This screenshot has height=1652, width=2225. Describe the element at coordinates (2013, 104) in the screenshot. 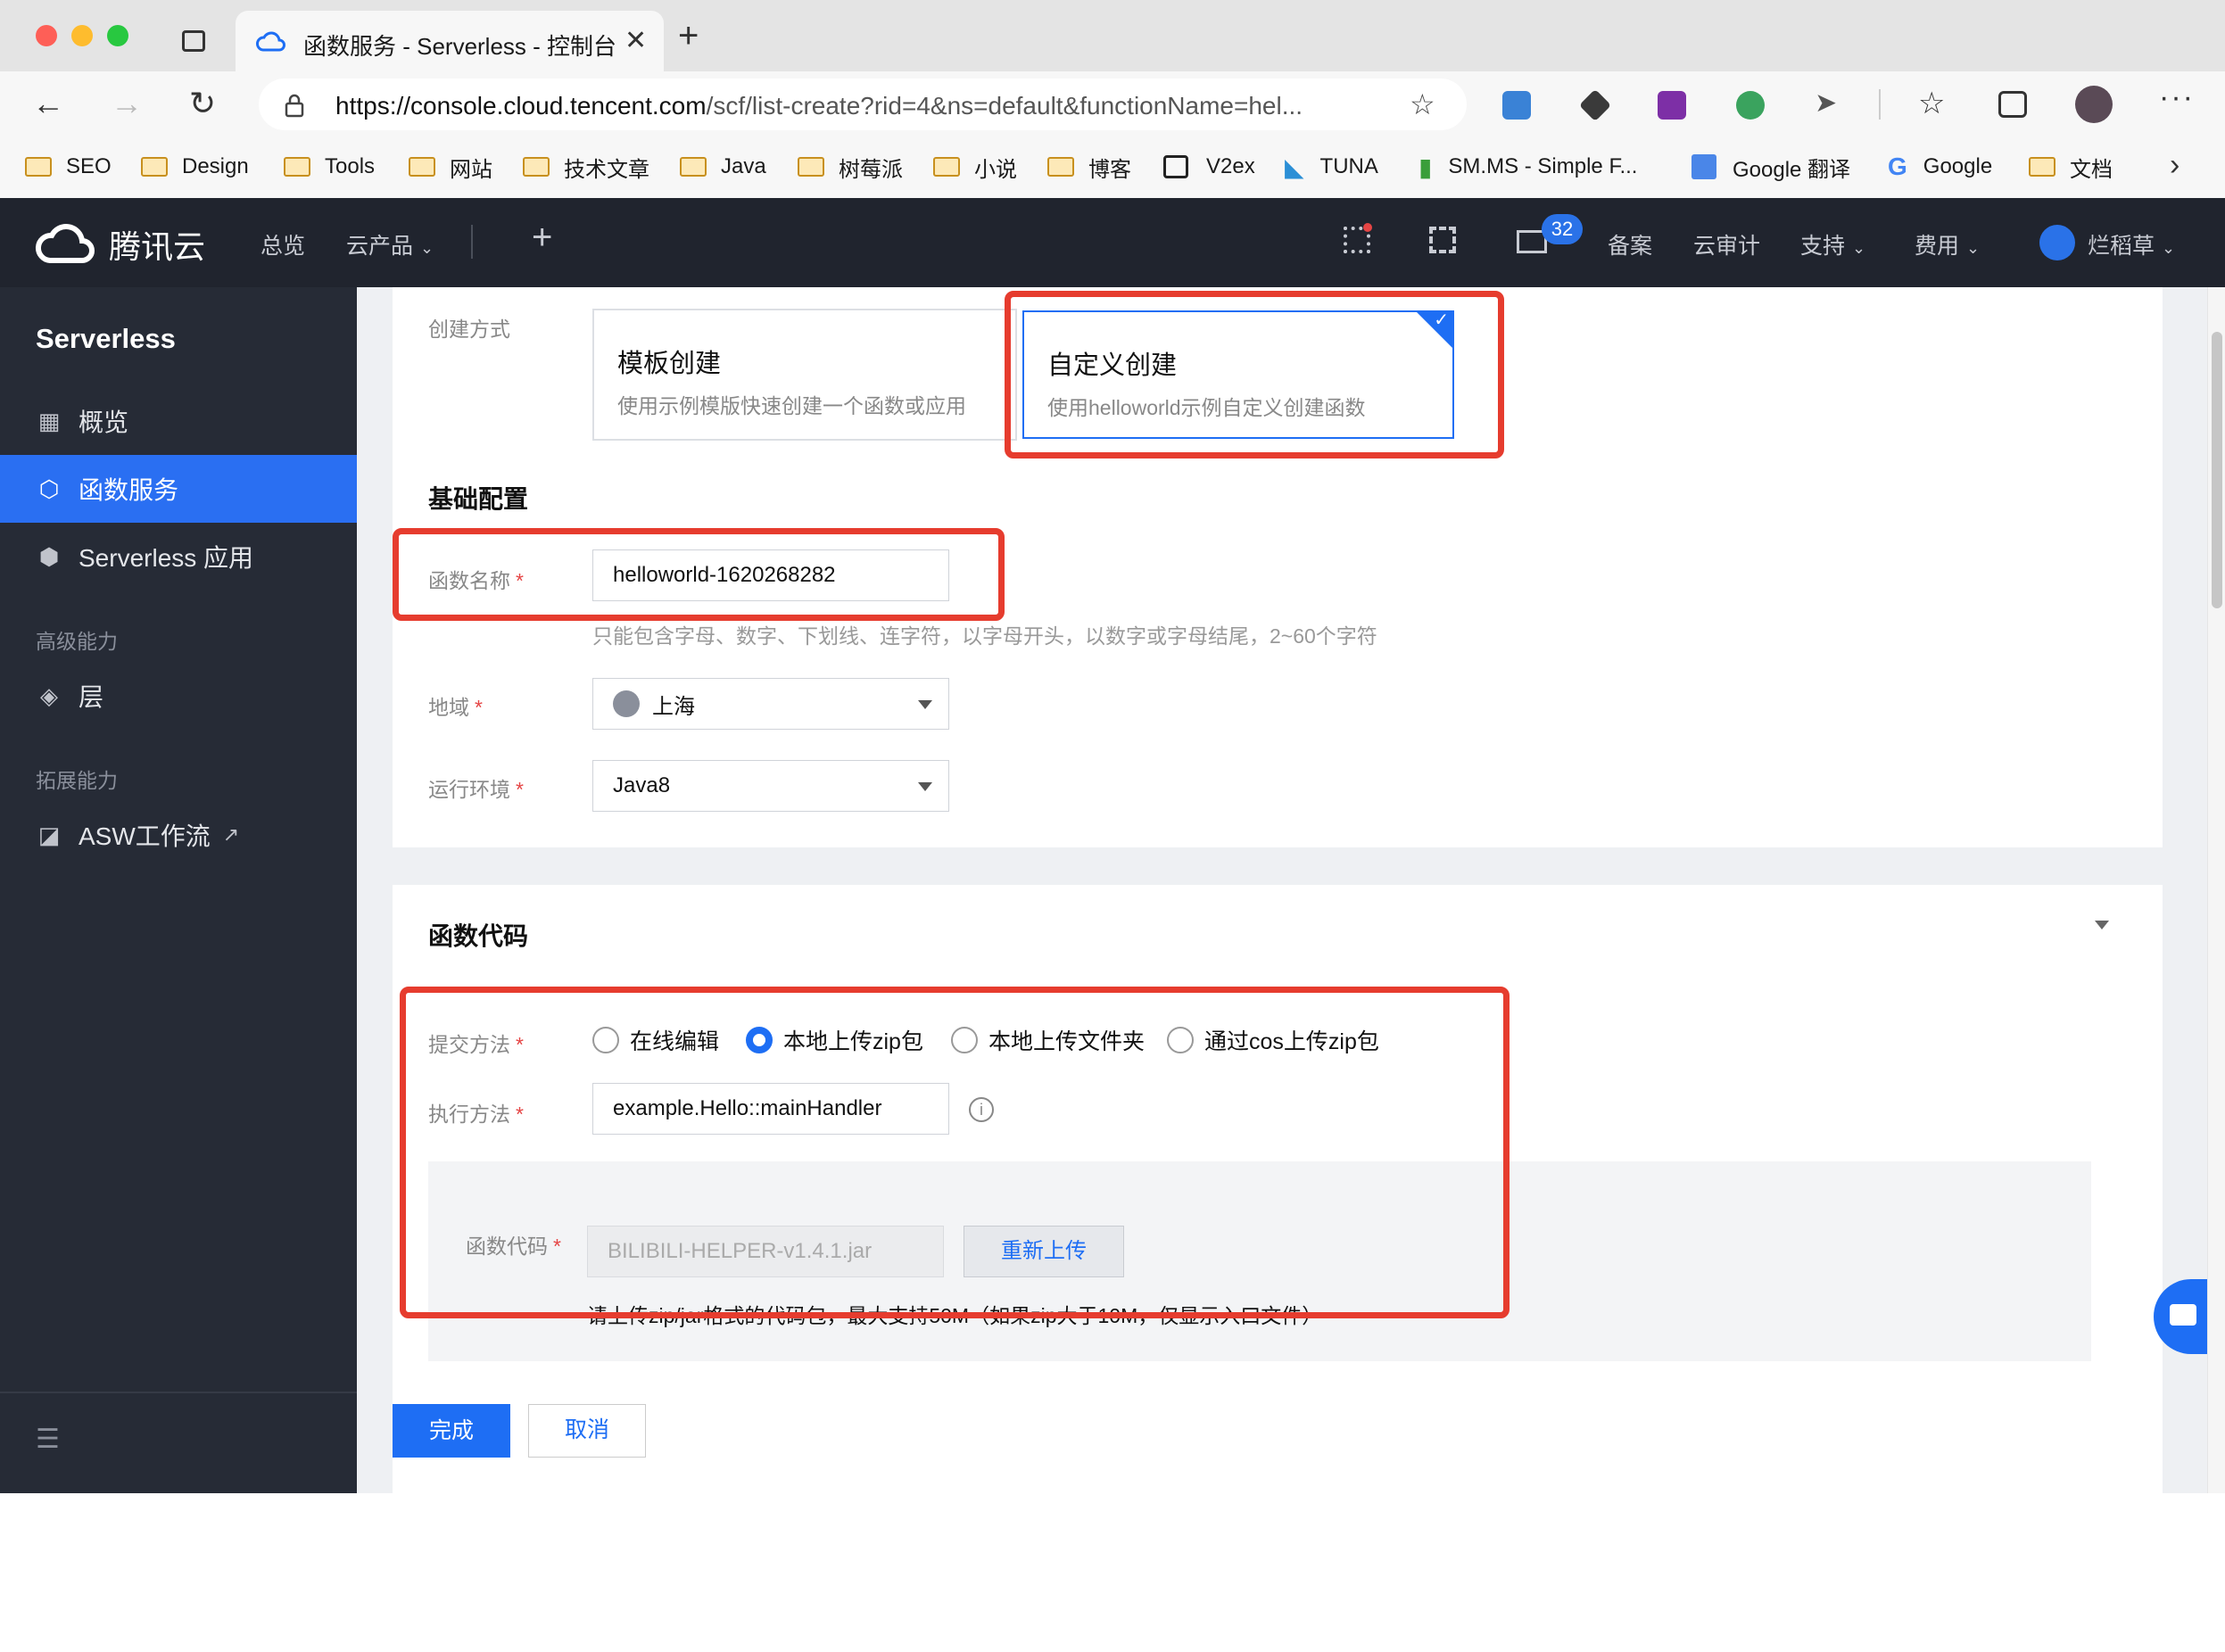

I see `collections-icon` at that location.